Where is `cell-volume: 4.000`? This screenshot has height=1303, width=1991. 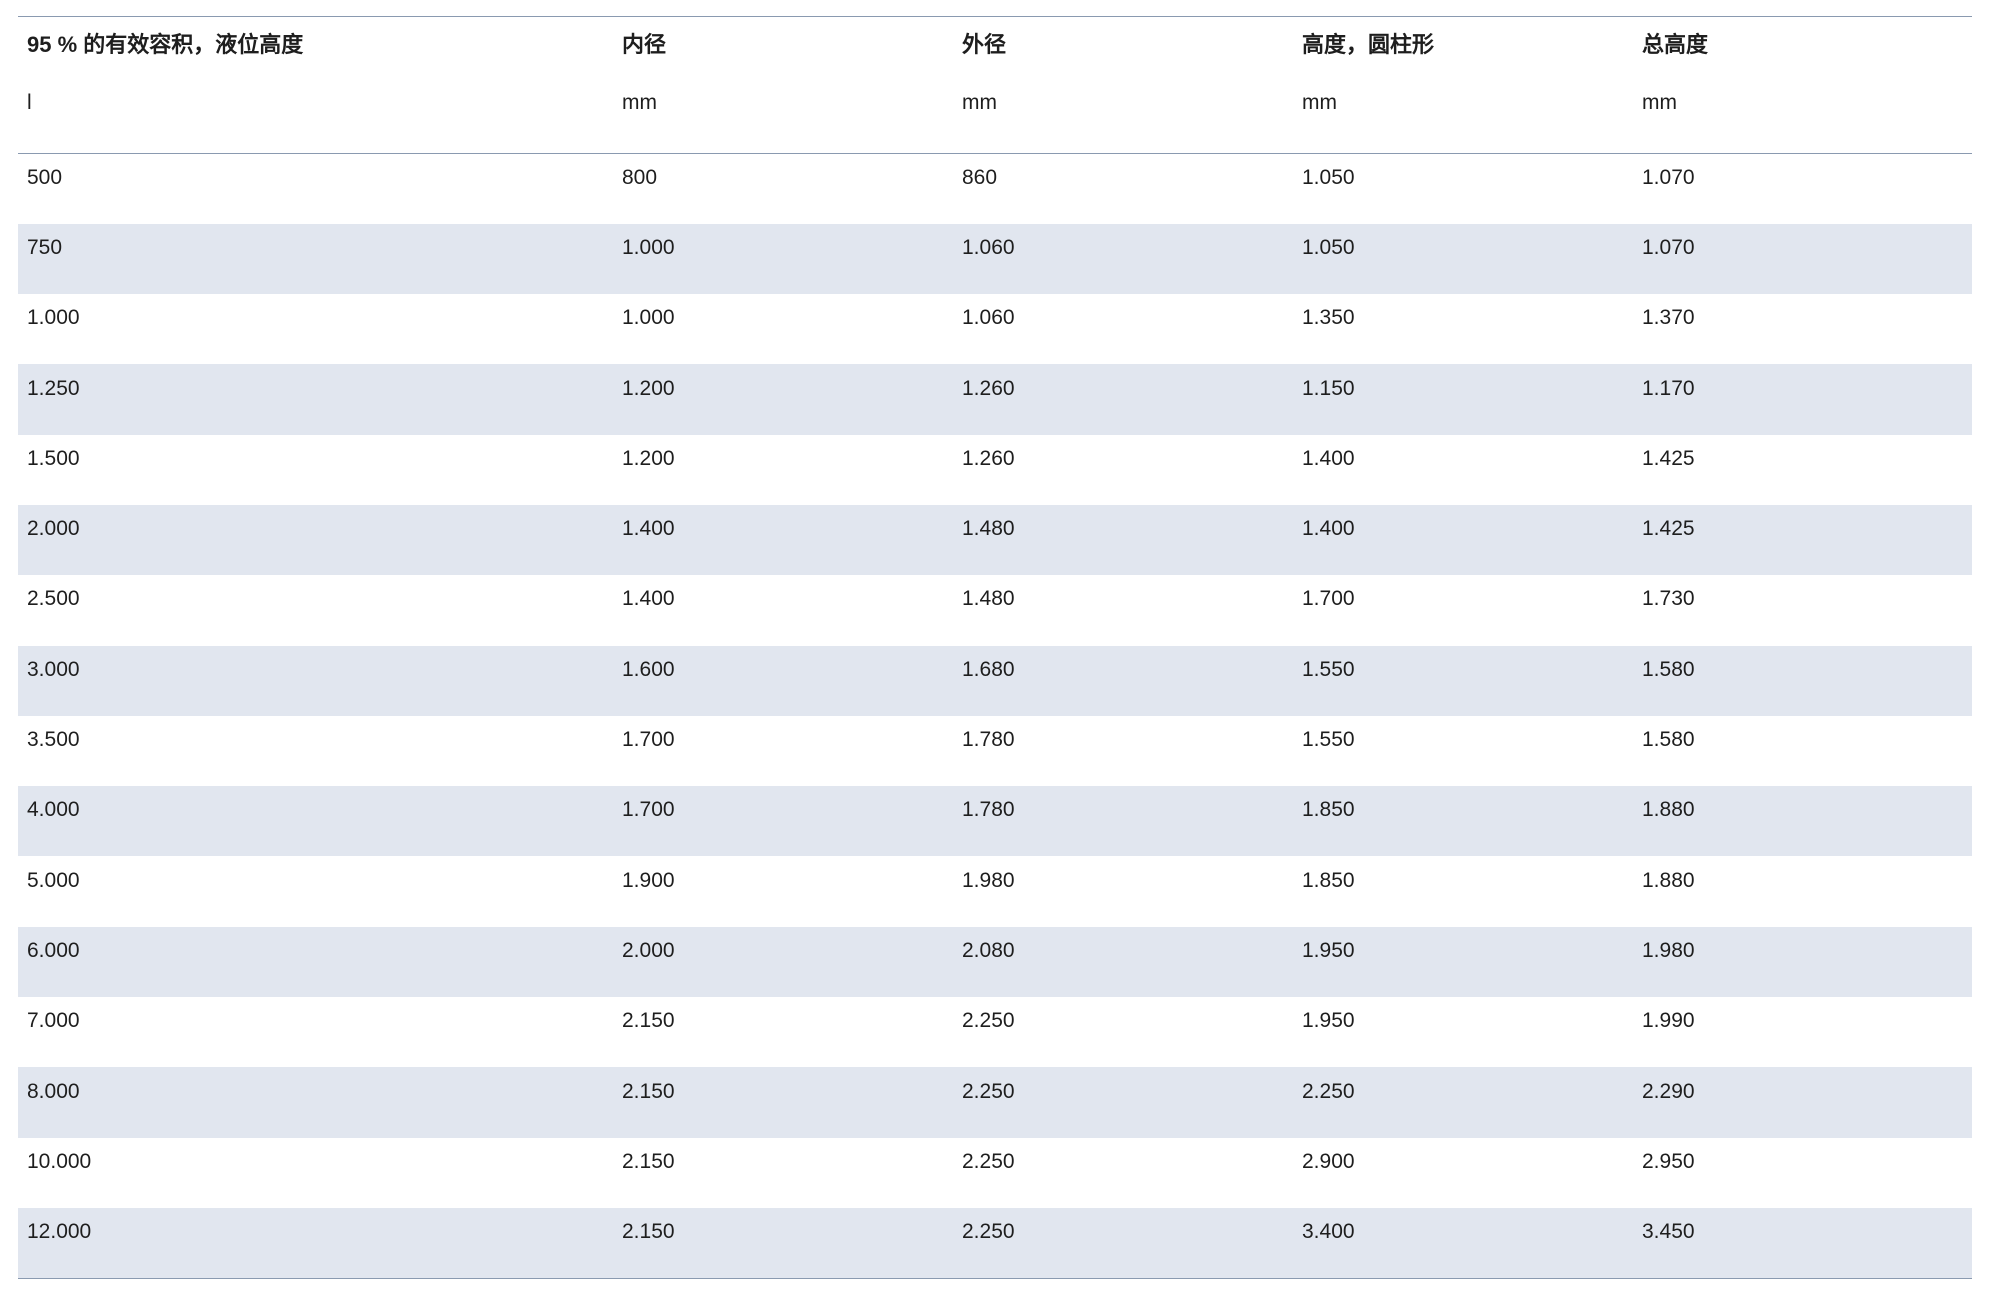
cell-volume: 4.000 is located at coordinates (53, 810).